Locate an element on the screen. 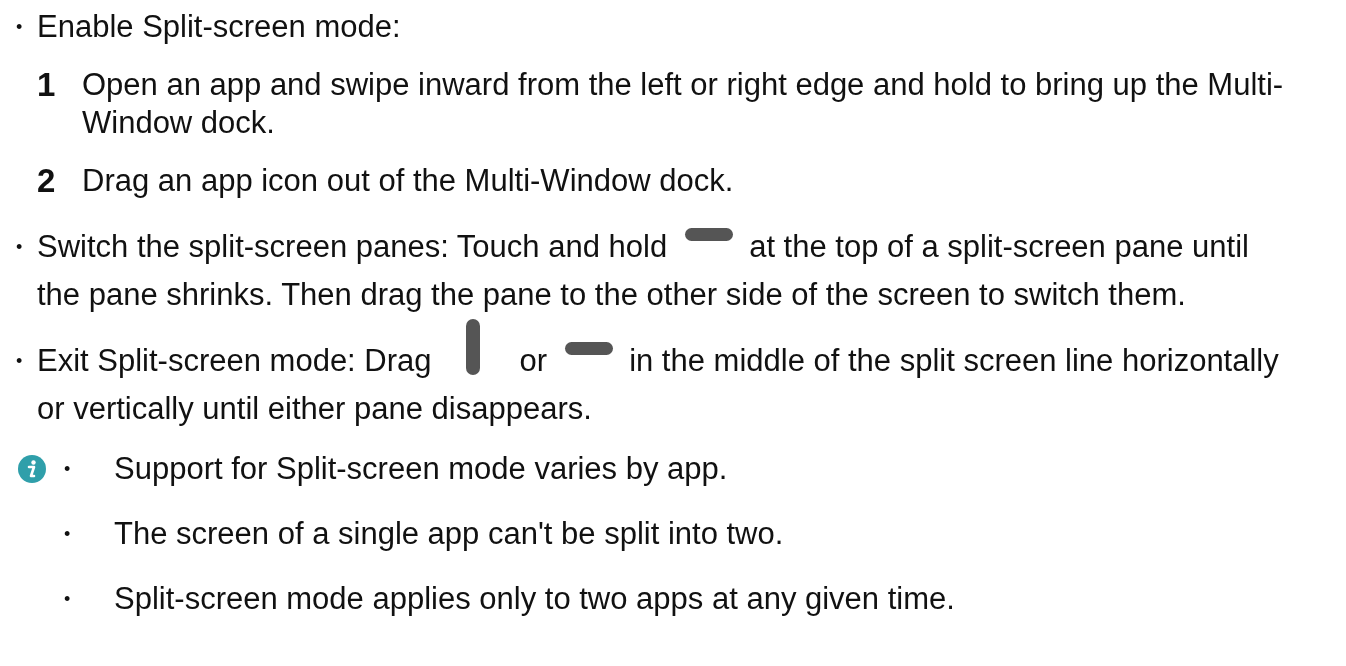 This screenshot has height=666, width=1346. note-text: Support for Split-screen mode varies by app. is located at coordinates (421, 469).